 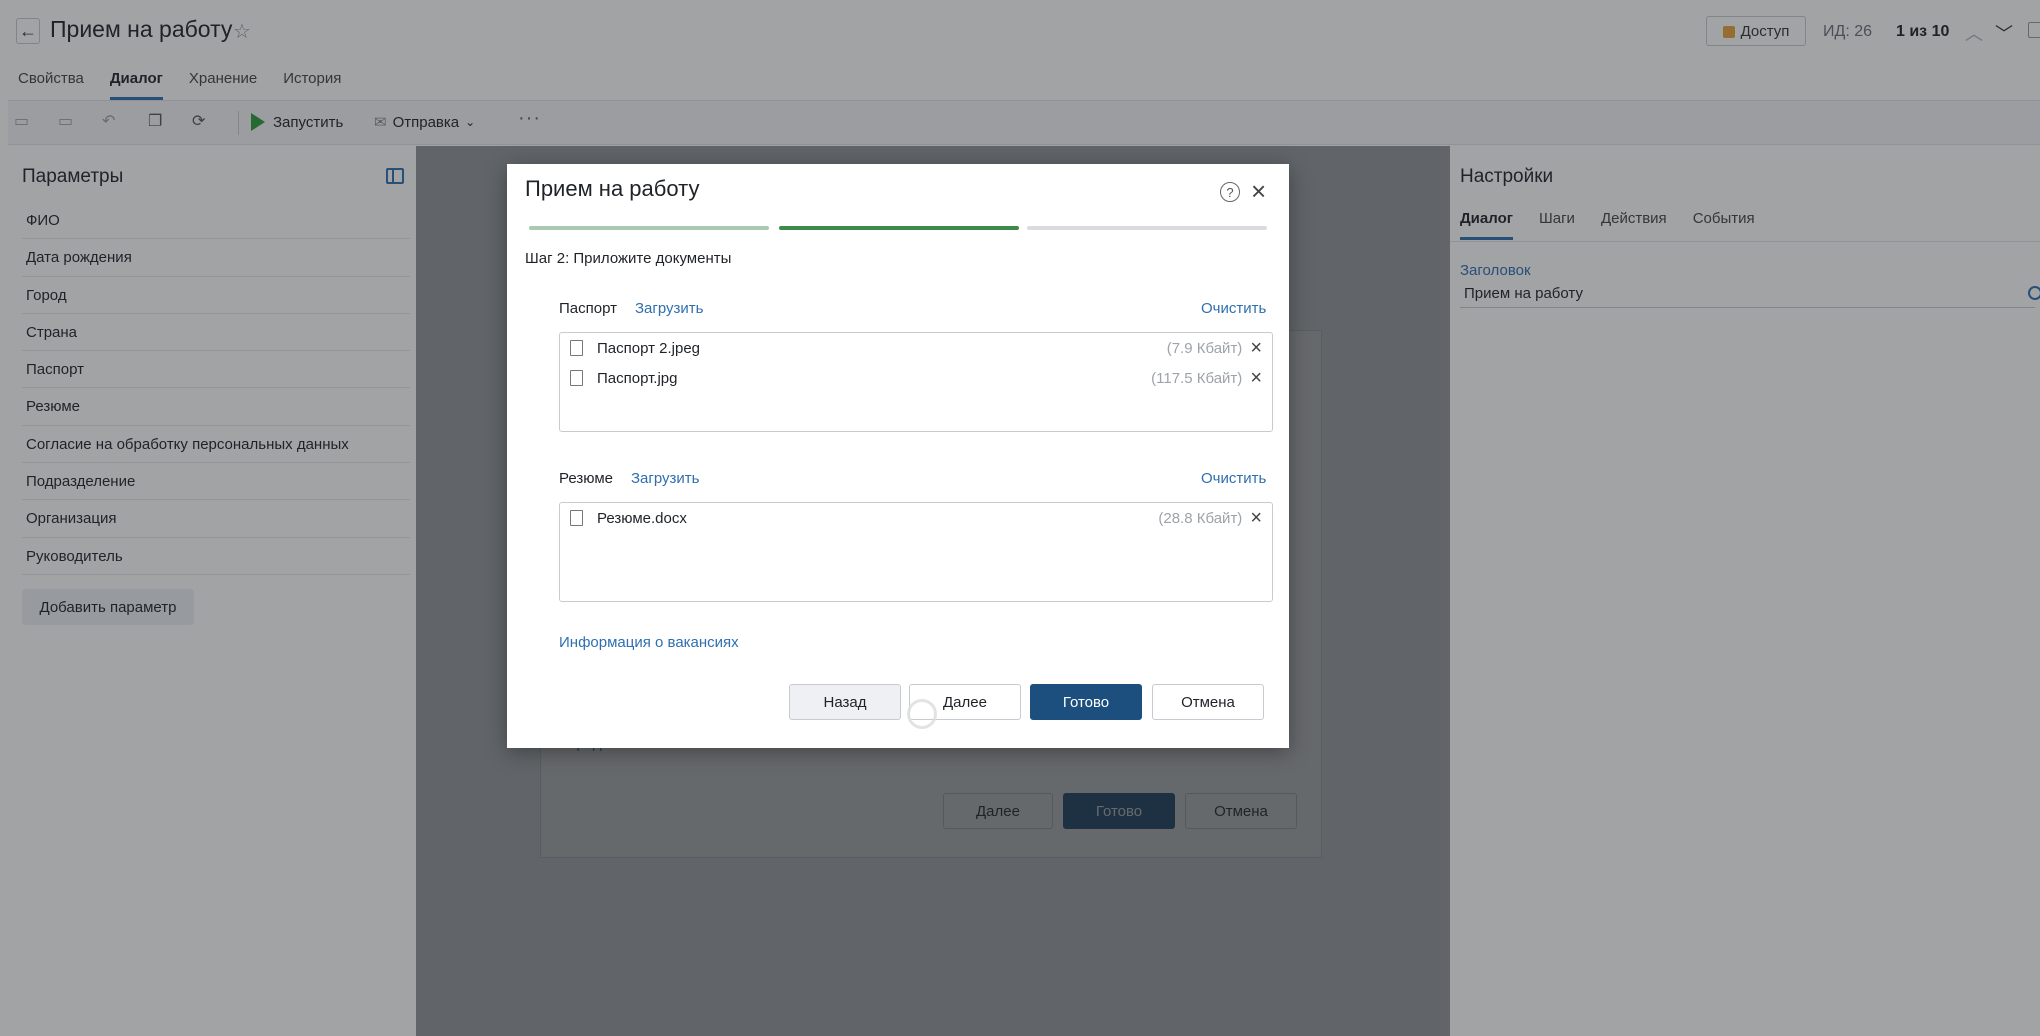 I want to click on resume-clear-link: Очистить, so click(x=1233, y=478).